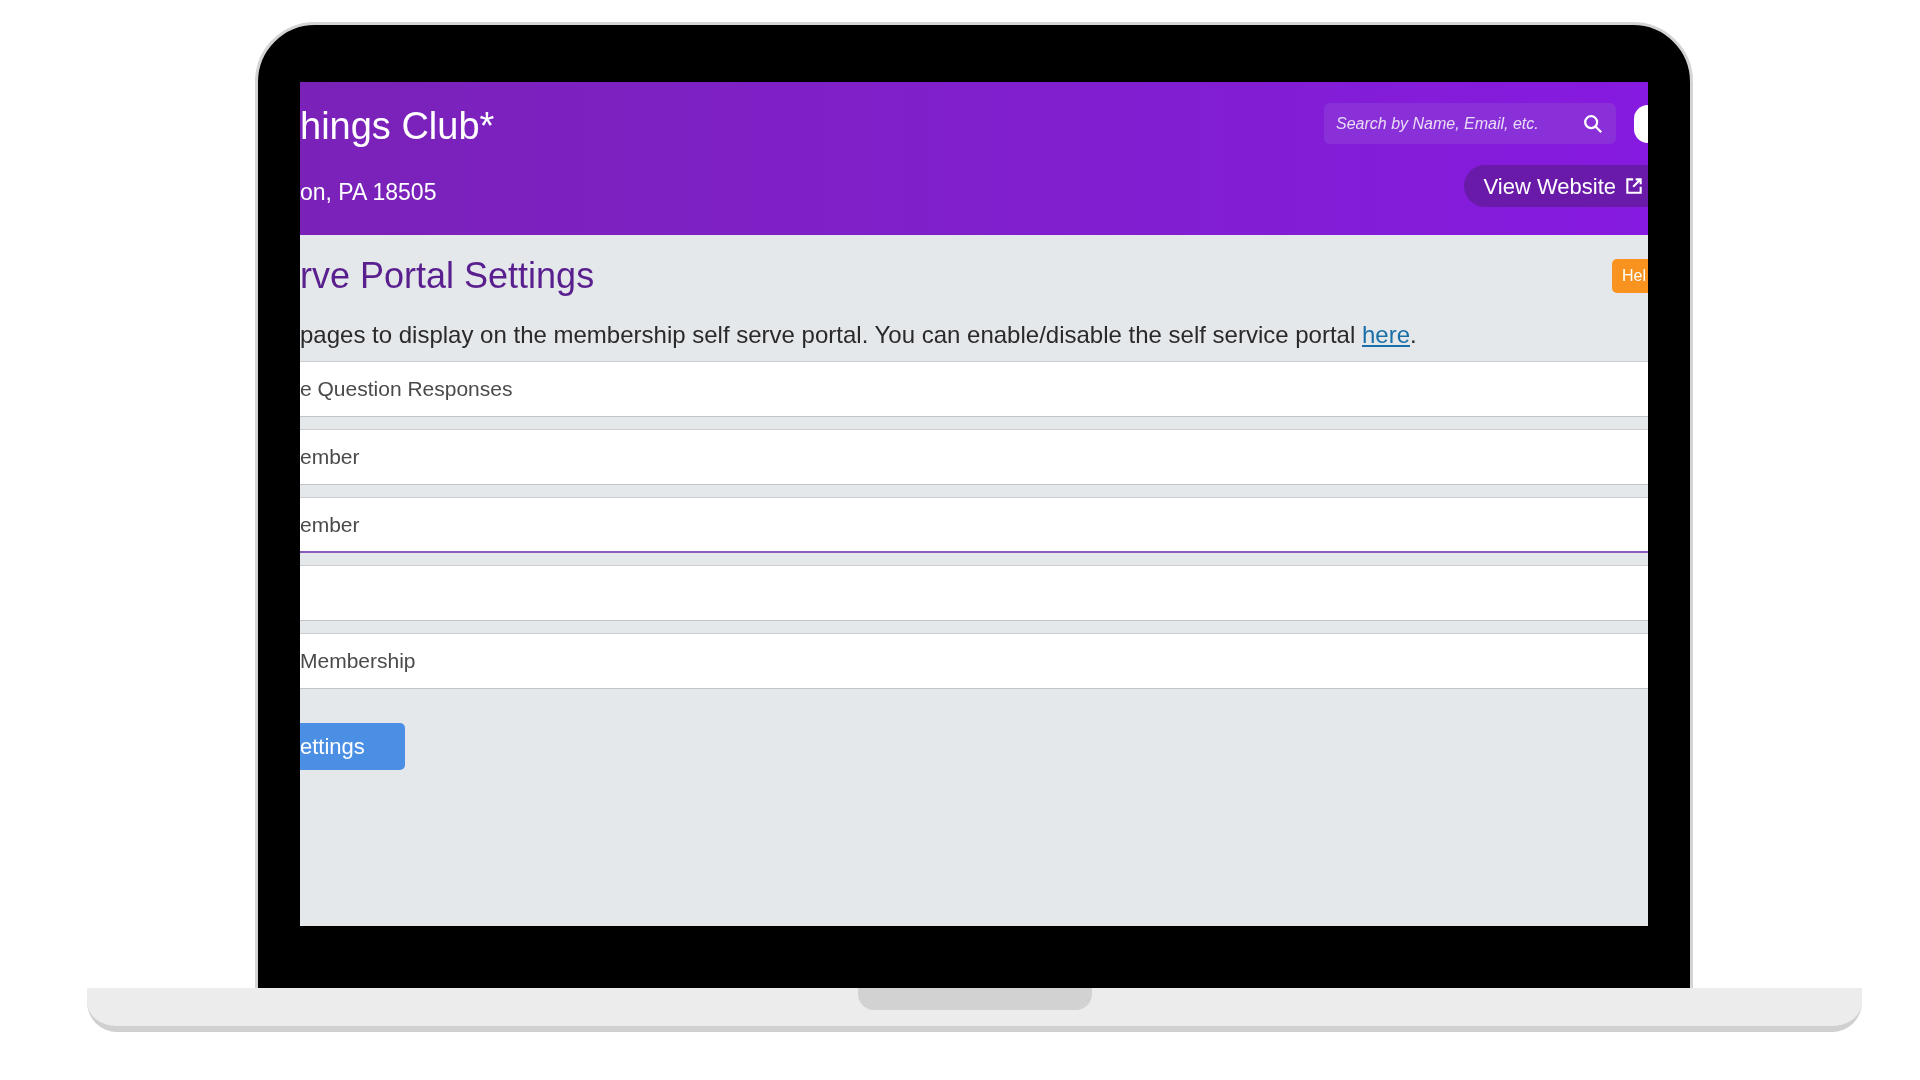 The height and width of the screenshot is (1080, 1920). I want to click on club-title: hings Club*, so click(397, 126).